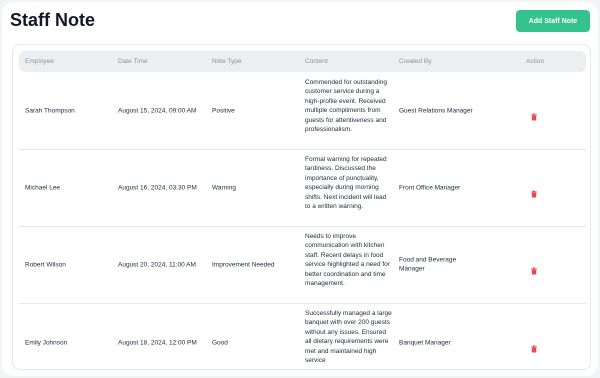  Describe the element at coordinates (157, 111) in the screenshot. I see `note-date-time: August 15, 2024, 09:00 AM` at that location.